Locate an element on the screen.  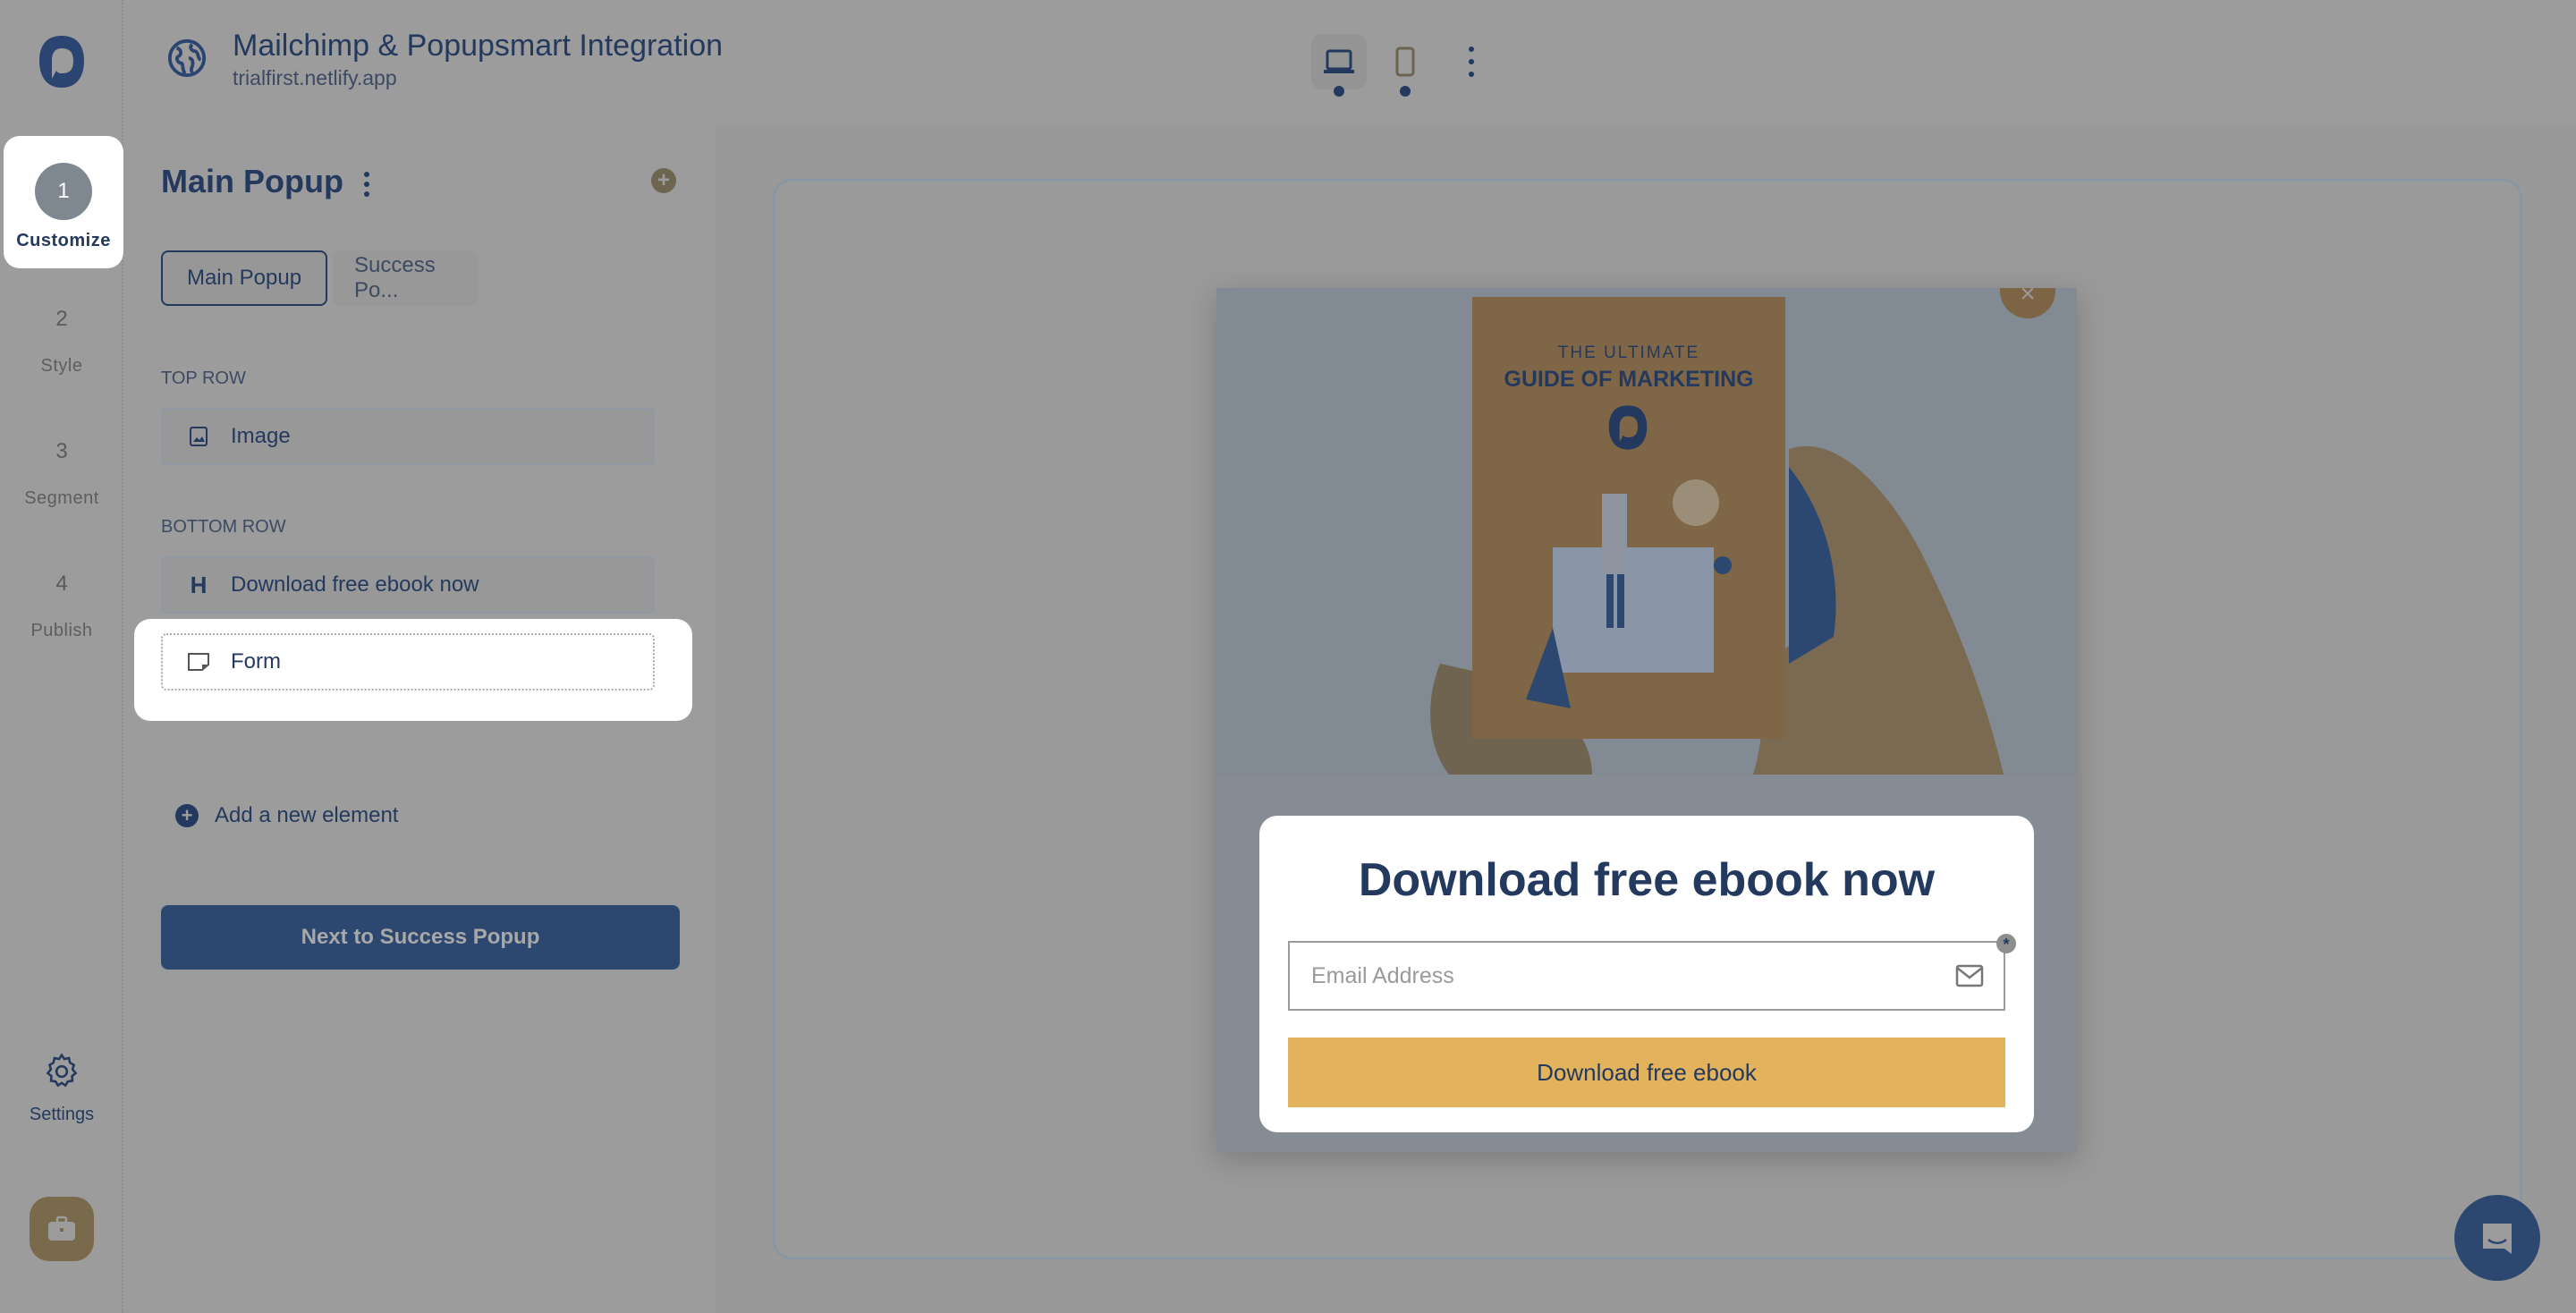
step-number: 4 is located at coordinates (61, 584).